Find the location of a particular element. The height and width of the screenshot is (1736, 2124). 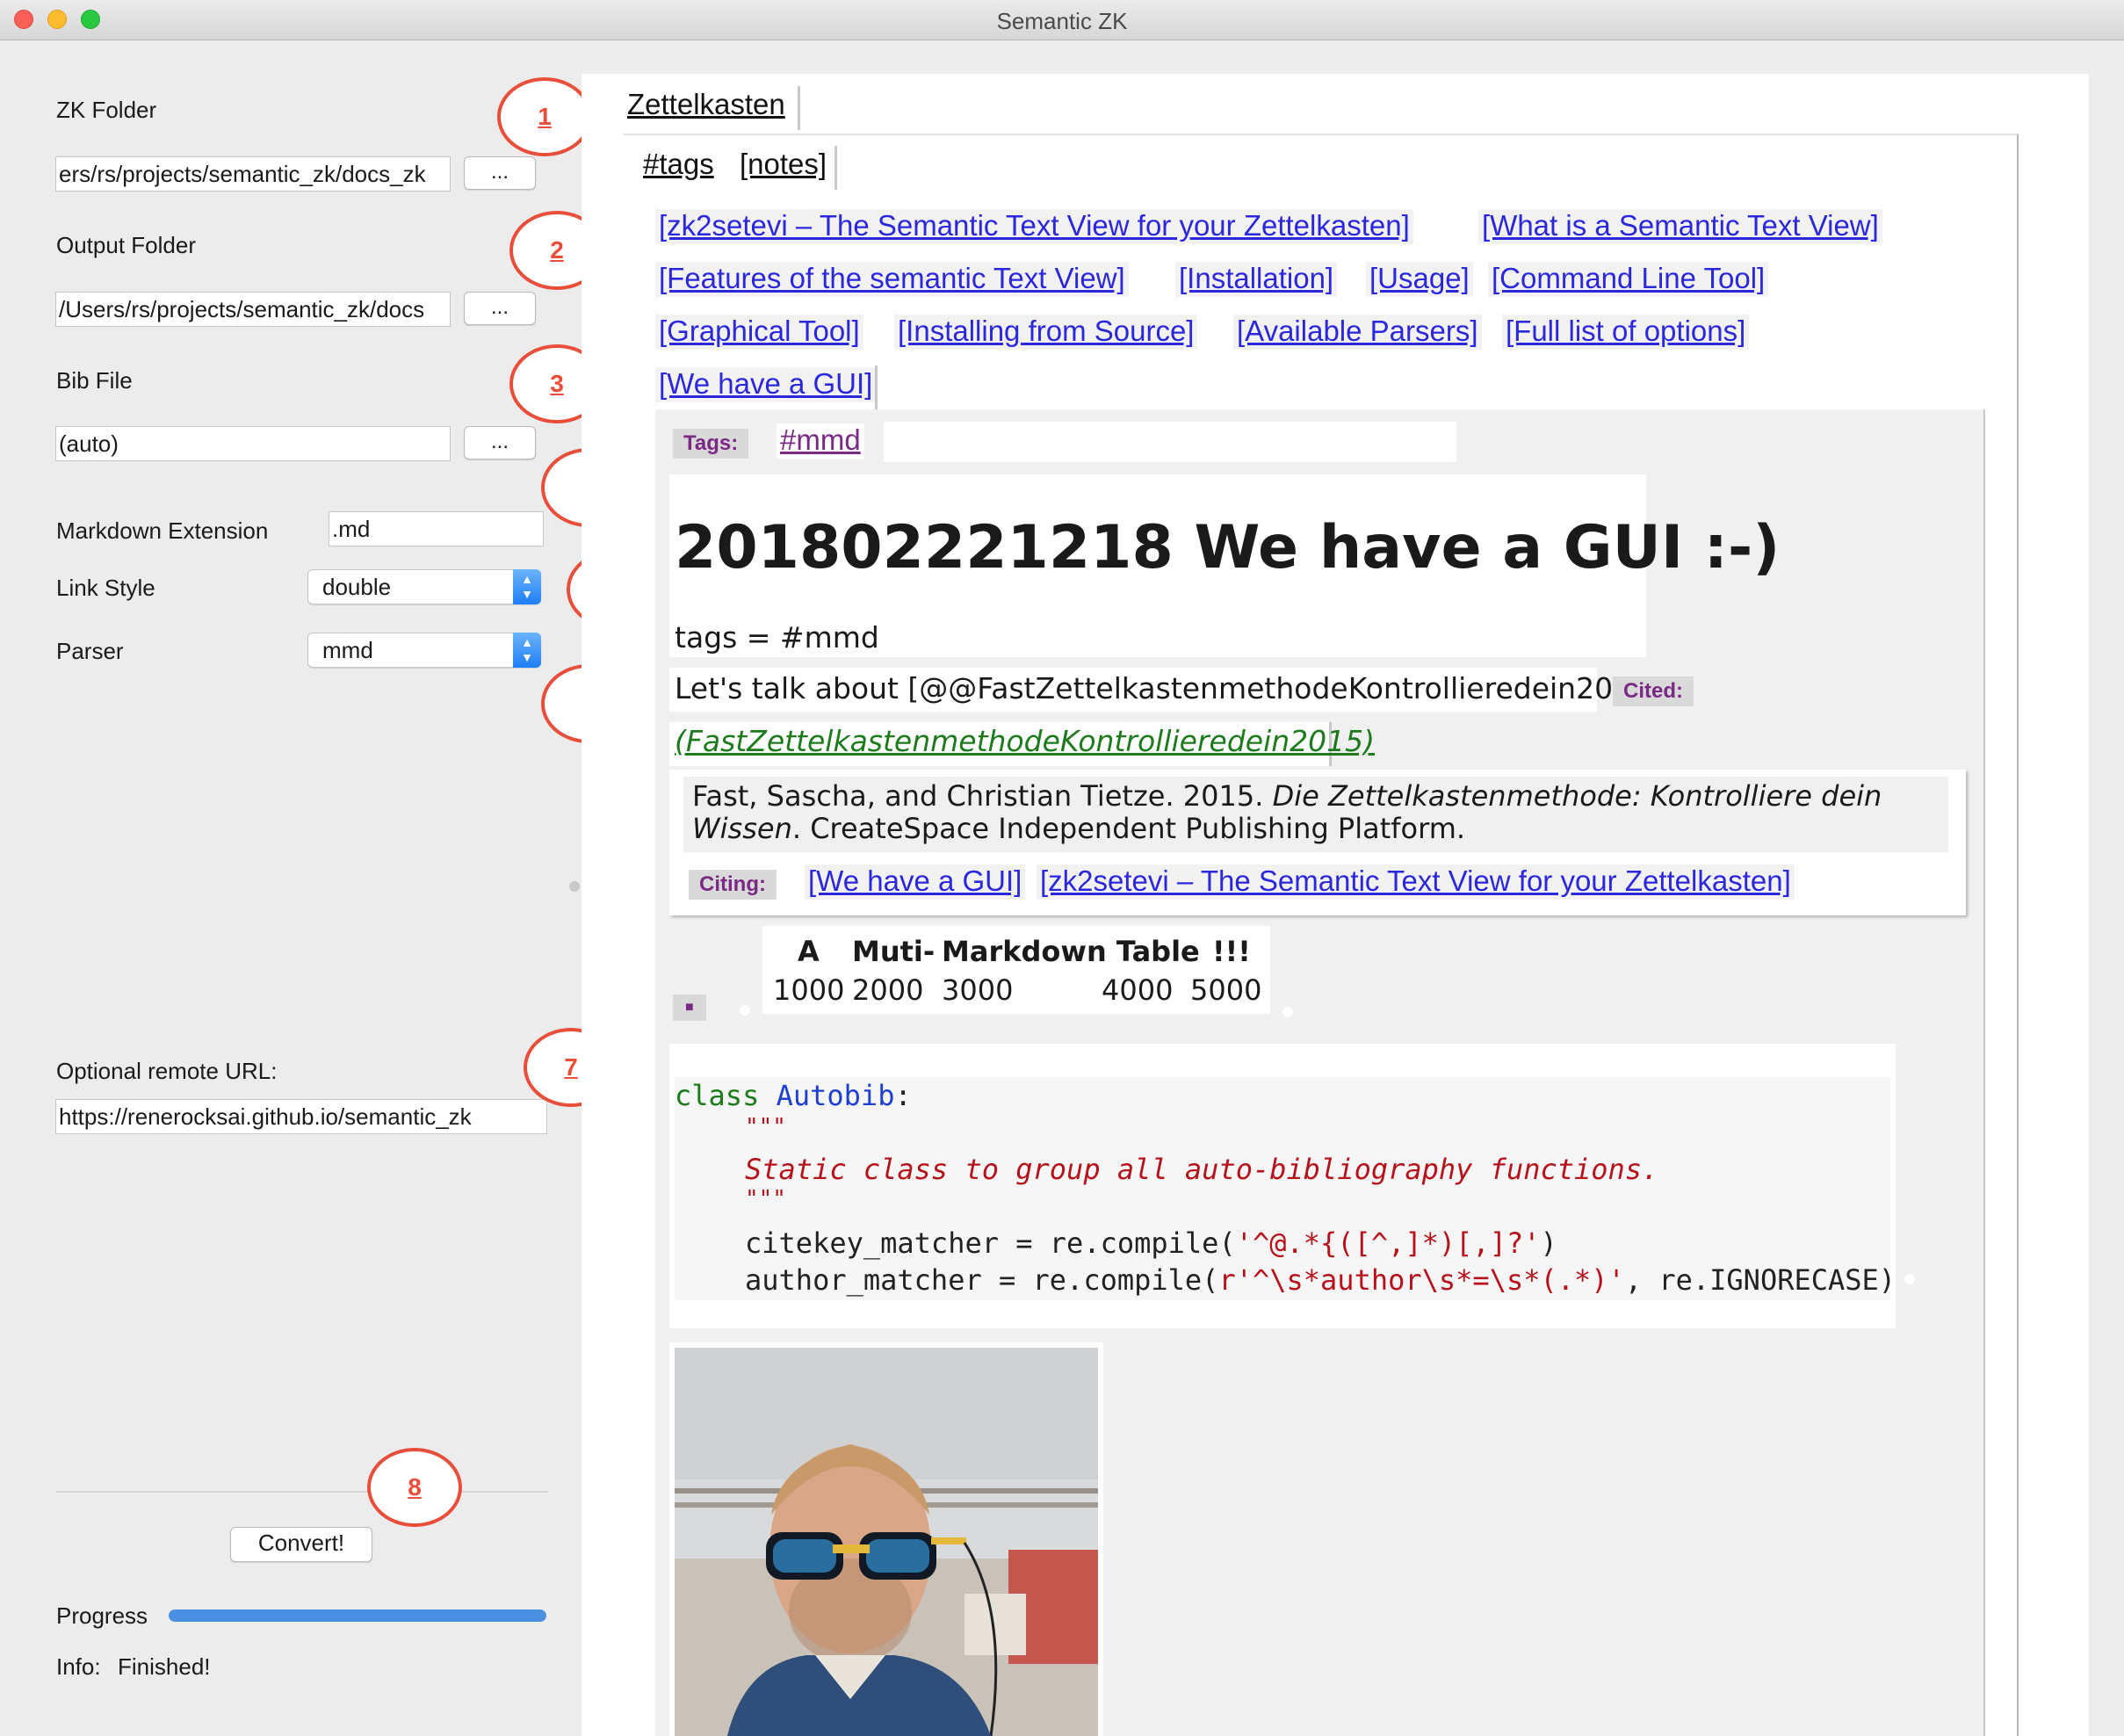

code-text: ) is located at coordinates (1548, 1243).